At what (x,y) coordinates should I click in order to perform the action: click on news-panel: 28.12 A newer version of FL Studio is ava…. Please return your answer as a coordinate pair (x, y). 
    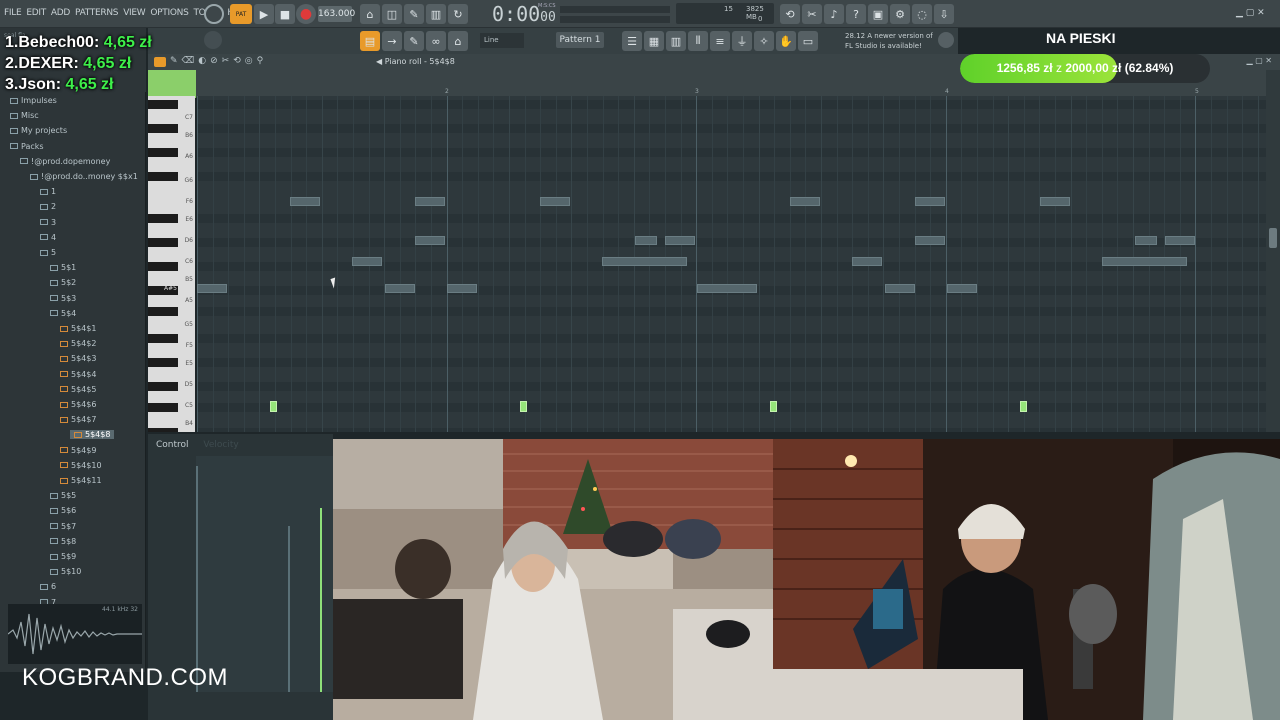
    Looking at the image, I should click on (889, 41).